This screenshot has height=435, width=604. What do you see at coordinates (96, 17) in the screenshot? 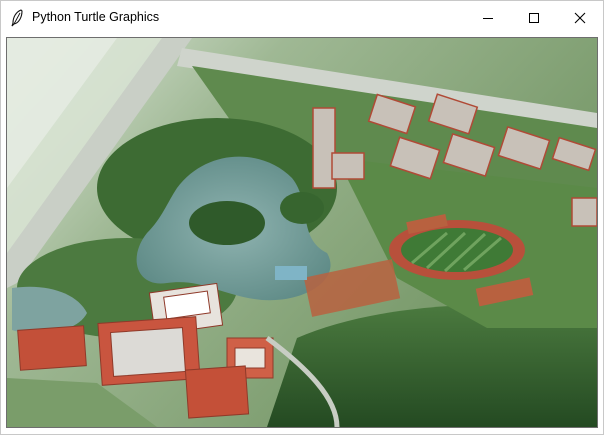
I see `window-title: Python Turtle Graphics` at bounding box center [96, 17].